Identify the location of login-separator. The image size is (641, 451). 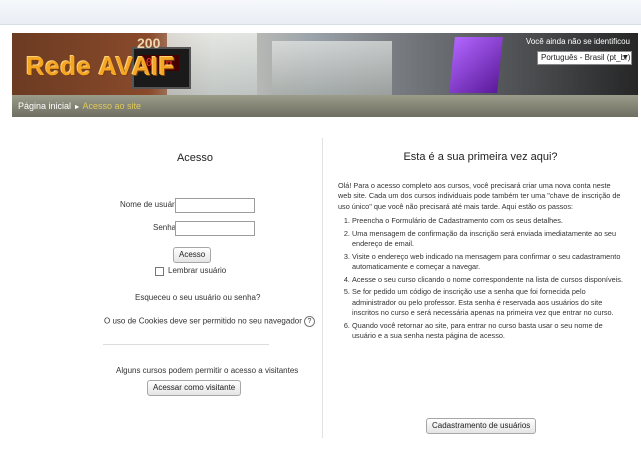
(186, 344).